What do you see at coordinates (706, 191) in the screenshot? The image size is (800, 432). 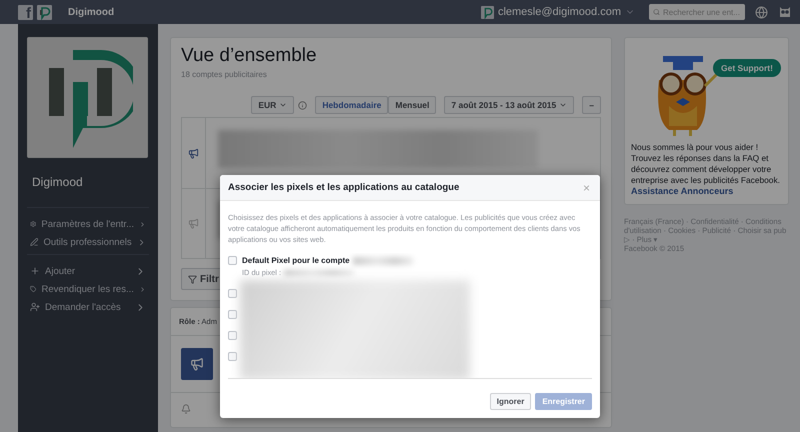 I see `support-link: Assistance Annonceurs` at bounding box center [706, 191].